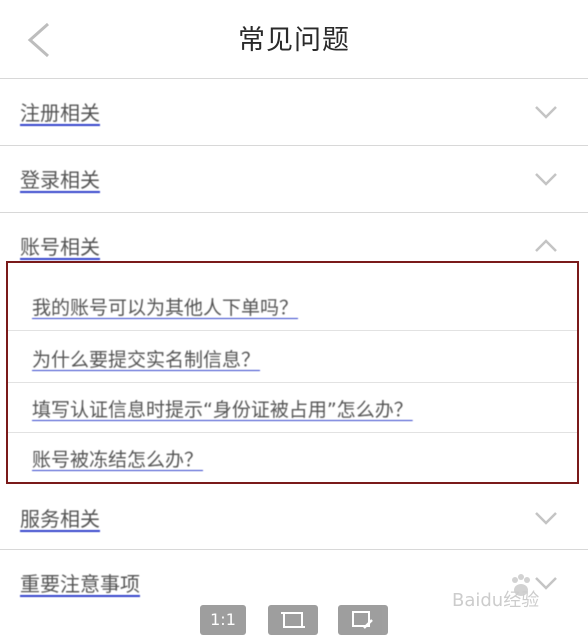 The image size is (588, 641). I want to click on section-label: 重要注意事项, so click(80, 584).